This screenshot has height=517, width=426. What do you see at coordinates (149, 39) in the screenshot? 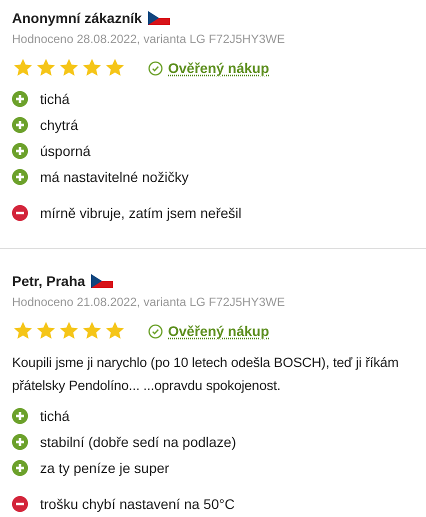
I see `review-meta: Hodnoceno 28.08.2022, varianta LG F72J5HY3WE` at bounding box center [149, 39].